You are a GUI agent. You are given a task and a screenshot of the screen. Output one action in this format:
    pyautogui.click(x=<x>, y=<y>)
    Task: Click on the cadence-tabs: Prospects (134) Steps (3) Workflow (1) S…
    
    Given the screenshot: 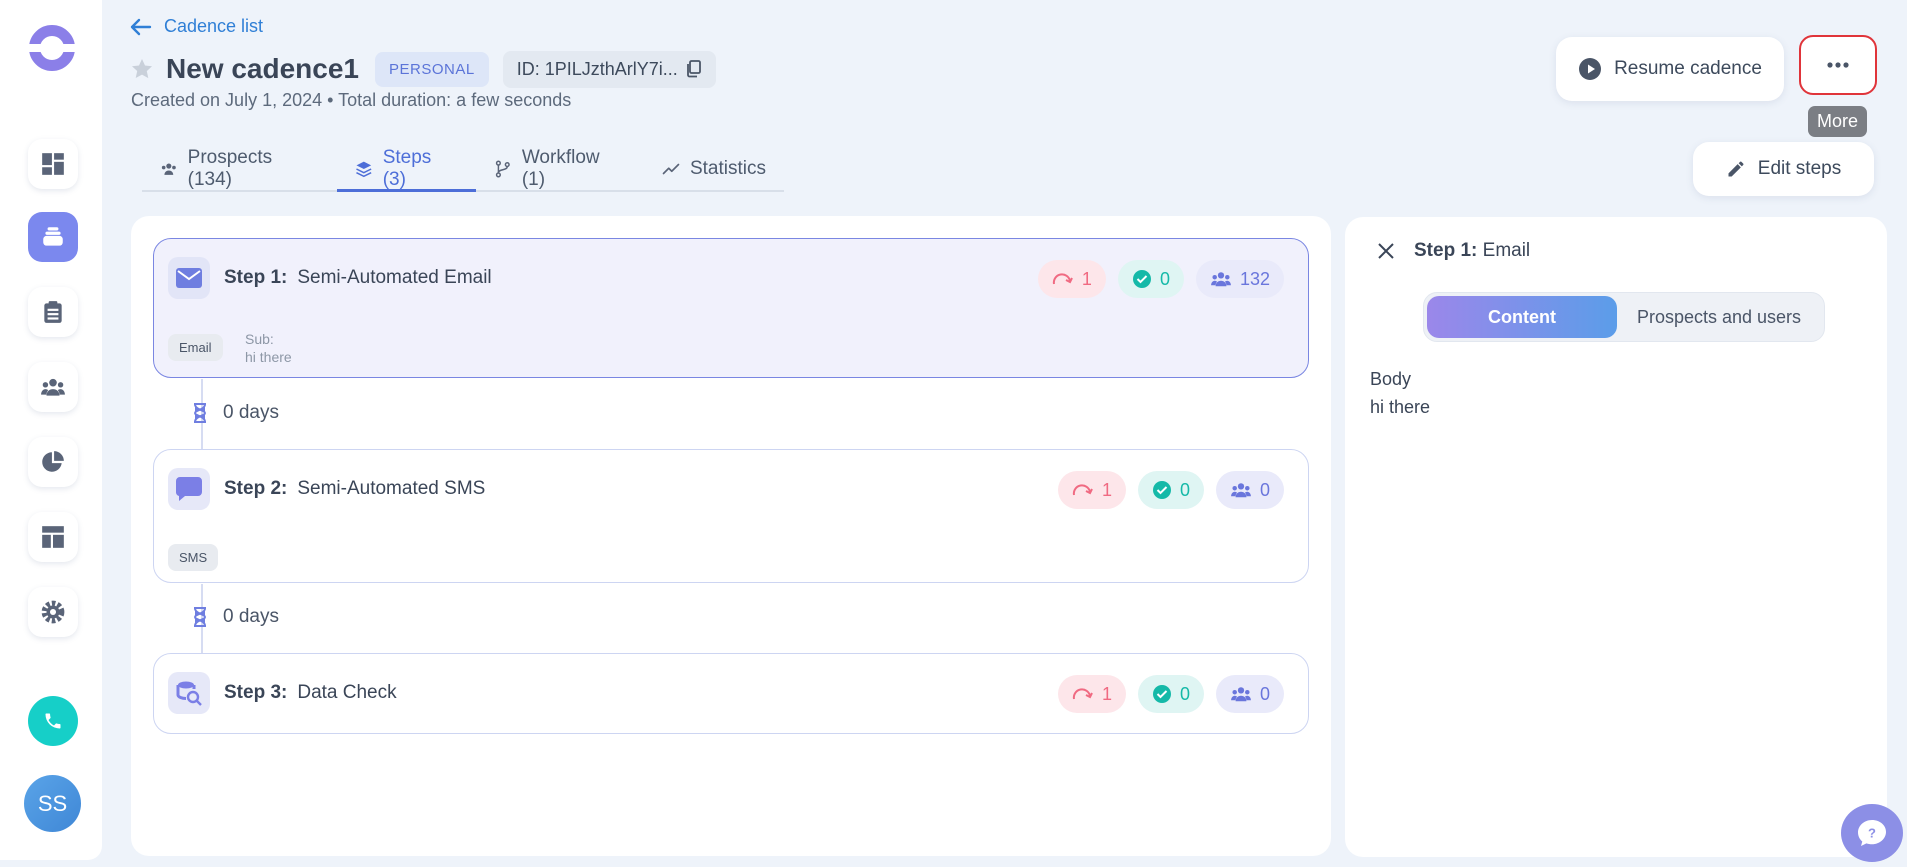 What is the action you would take?
    pyautogui.click(x=463, y=169)
    